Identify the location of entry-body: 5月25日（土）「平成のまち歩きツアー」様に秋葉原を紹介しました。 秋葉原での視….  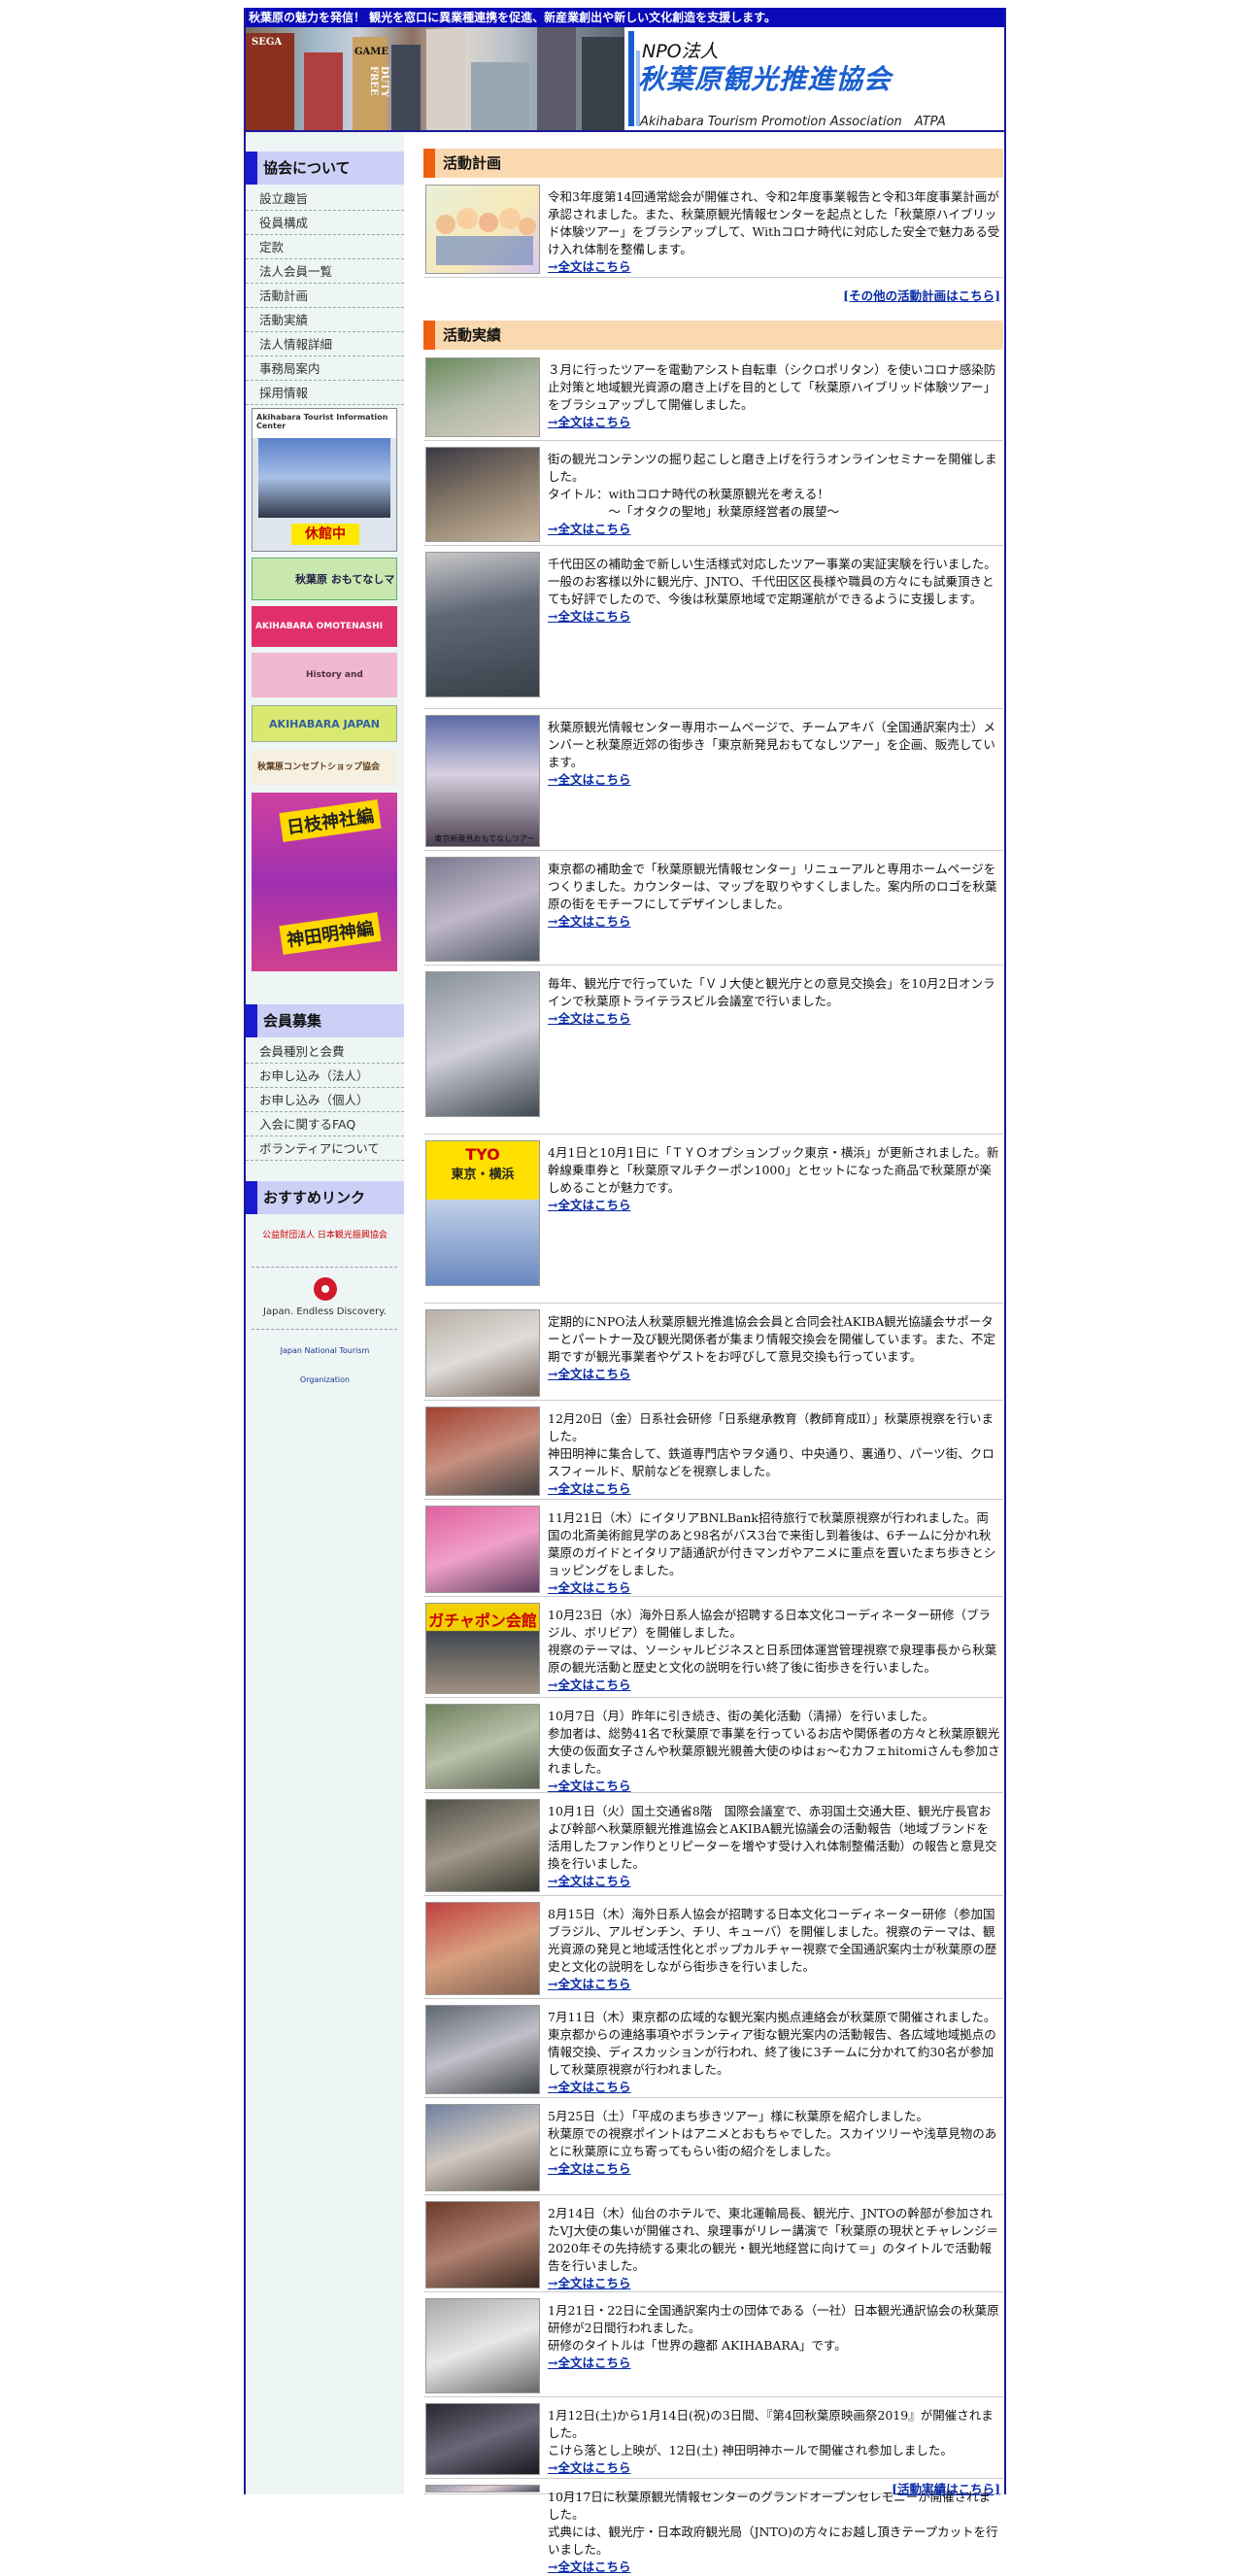
(772, 2133).